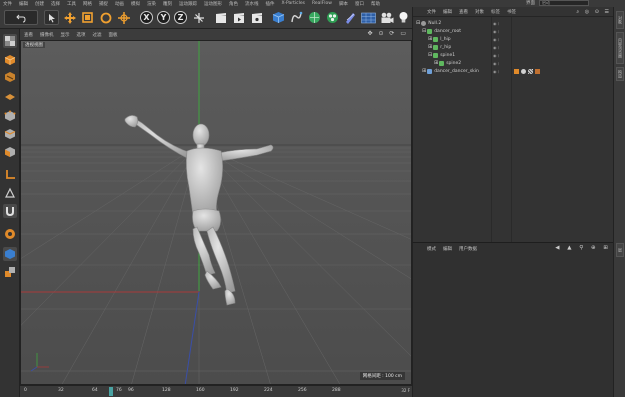  What do you see at coordinates (151, 4) in the screenshot?
I see `menu-item-render: 渲染` at bounding box center [151, 4].